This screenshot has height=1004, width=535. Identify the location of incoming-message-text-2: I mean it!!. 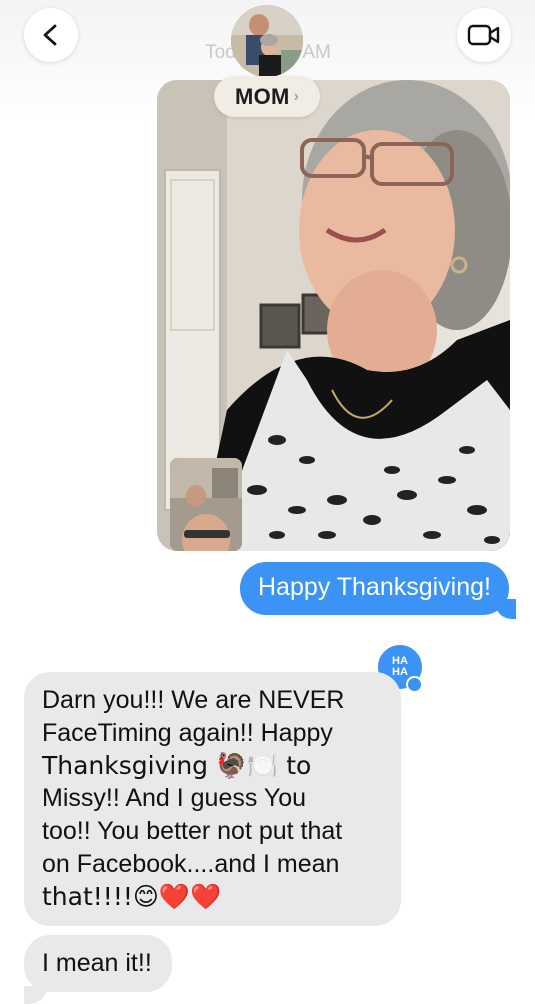
(97, 963).